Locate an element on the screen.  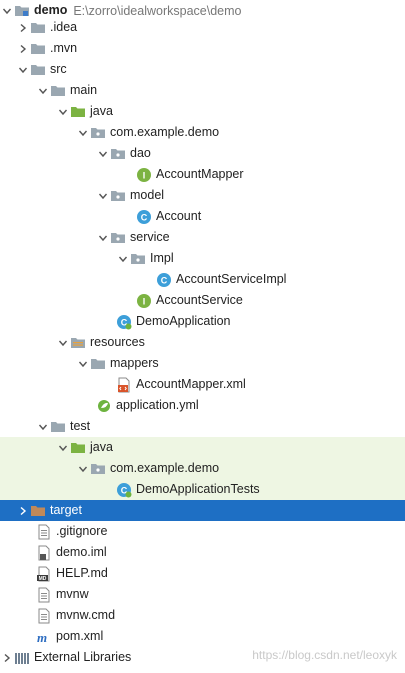
tree-item-target: target is located at coordinates (202, 510).